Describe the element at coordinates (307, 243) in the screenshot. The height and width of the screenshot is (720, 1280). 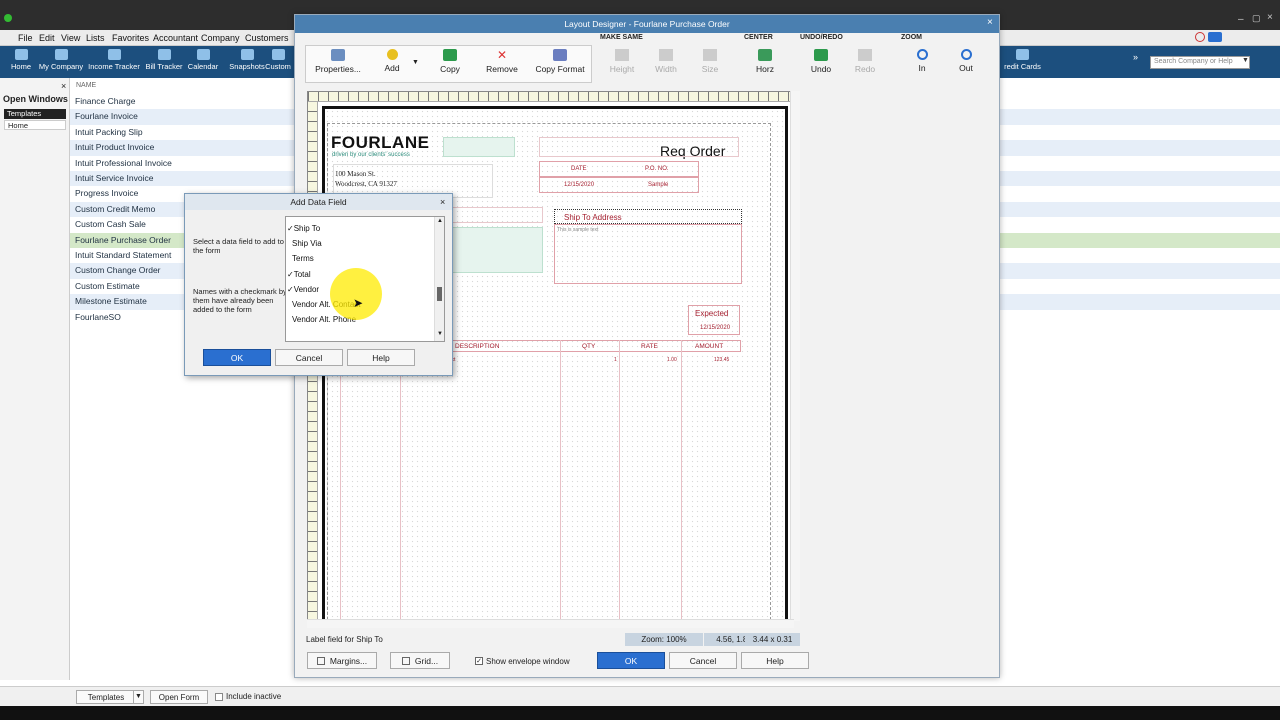
I see `list-item: Ship Via` at that location.